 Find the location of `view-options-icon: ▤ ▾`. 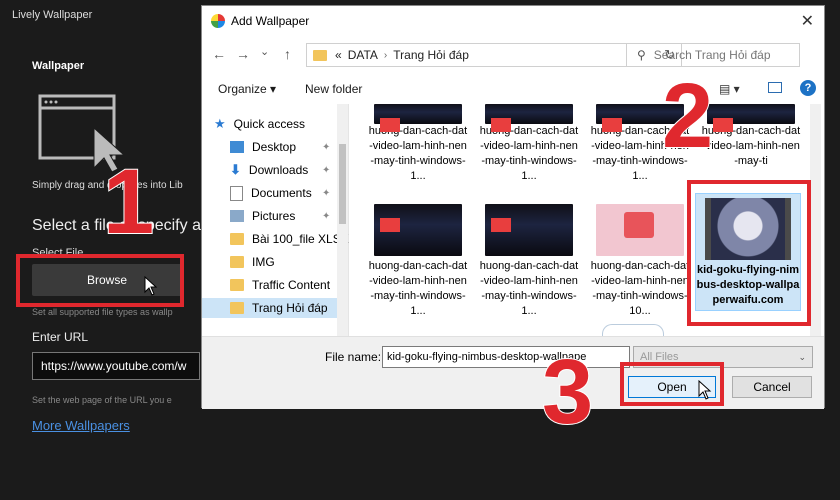

view-options-icon: ▤ ▾ is located at coordinates (729, 89).